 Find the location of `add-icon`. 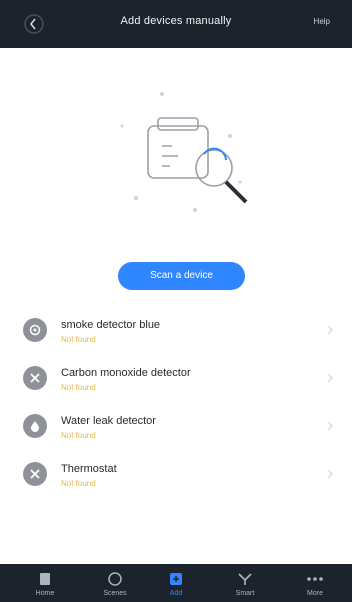

add-icon is located at coordinates (176, 579).